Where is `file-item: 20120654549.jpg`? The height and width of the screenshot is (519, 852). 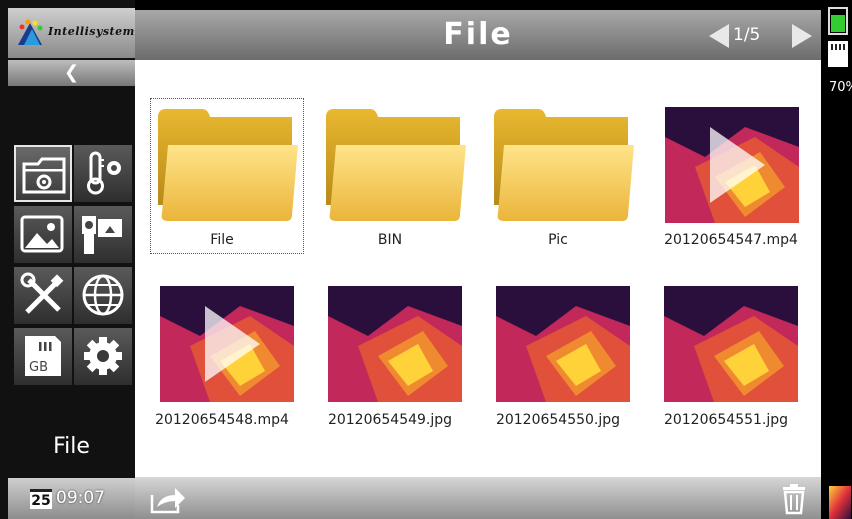
file-item: 20120654549.jpg is located at coordinates (390, 350).